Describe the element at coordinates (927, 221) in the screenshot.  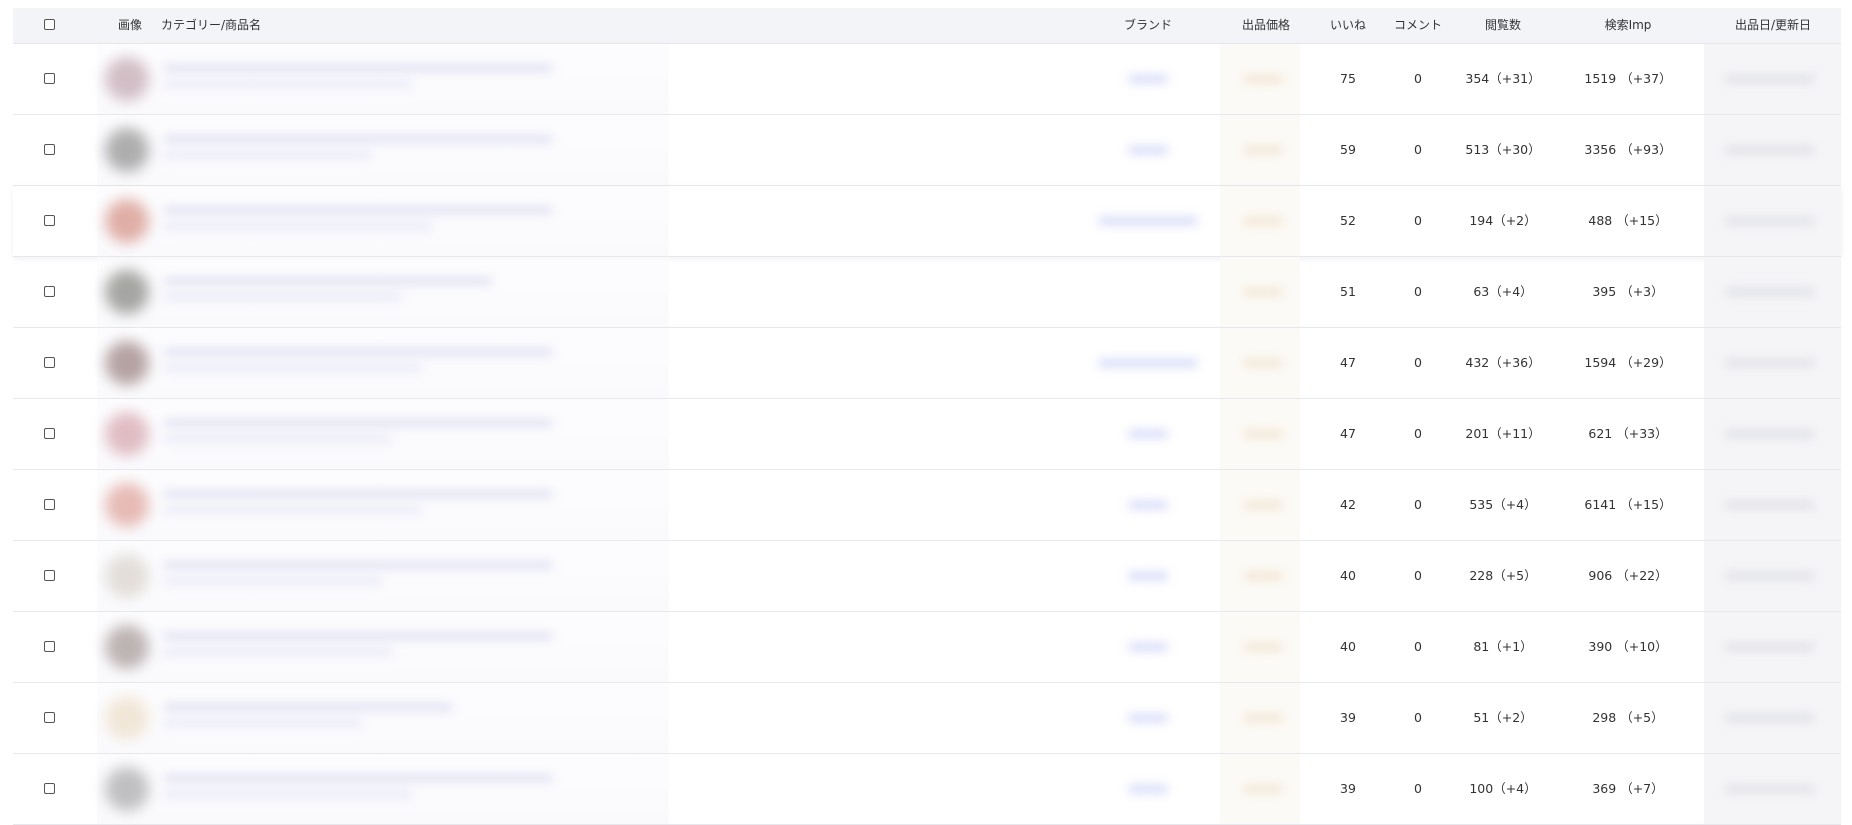
I see `table-row: 52 0 194（+2） 488 （+15）` at that location.